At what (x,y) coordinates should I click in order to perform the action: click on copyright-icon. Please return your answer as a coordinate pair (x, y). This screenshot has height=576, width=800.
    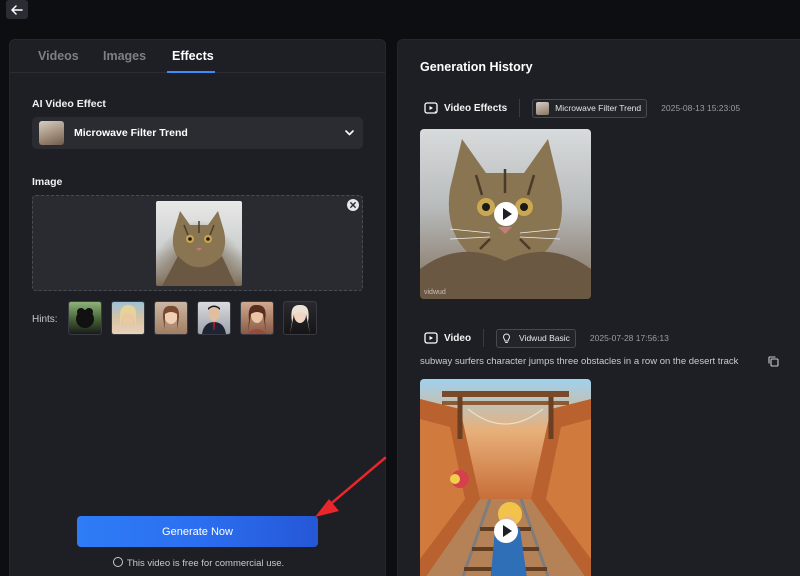
    Looking at the image, I should click on (117, 562).